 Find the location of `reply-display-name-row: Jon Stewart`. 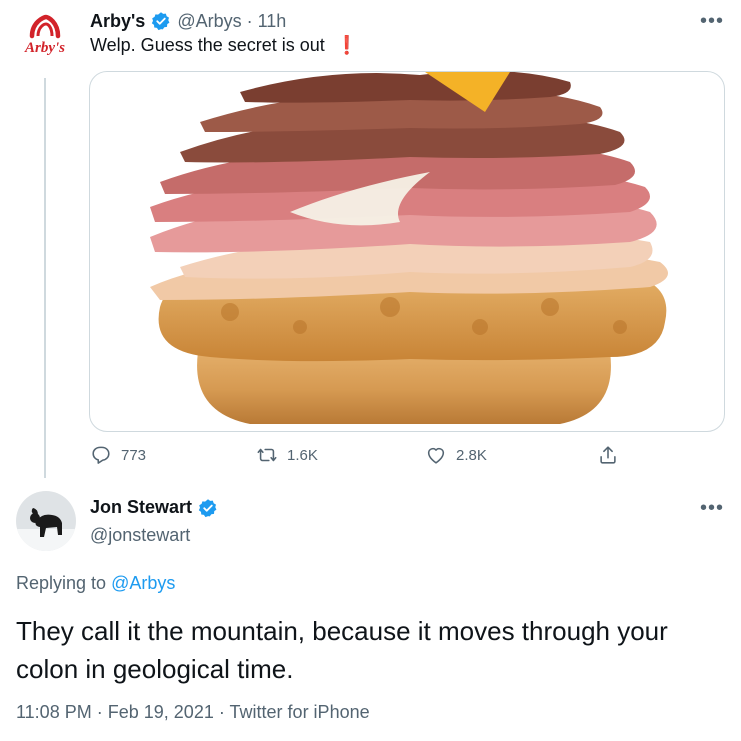

reply-display-name-row: Jon Stewart is located at coordinates (157, 507).